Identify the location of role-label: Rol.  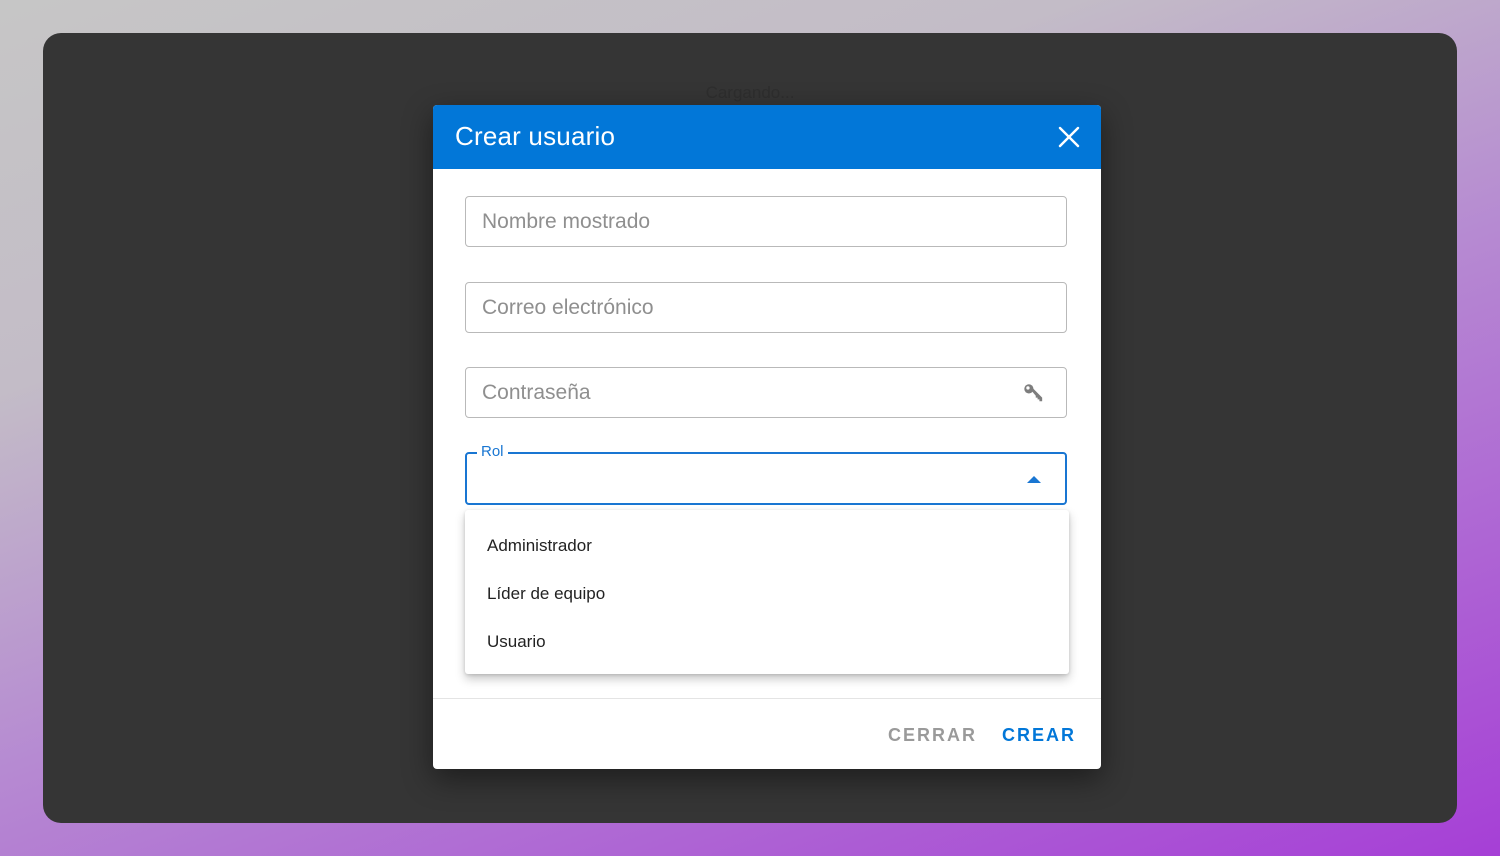
(492, 452).